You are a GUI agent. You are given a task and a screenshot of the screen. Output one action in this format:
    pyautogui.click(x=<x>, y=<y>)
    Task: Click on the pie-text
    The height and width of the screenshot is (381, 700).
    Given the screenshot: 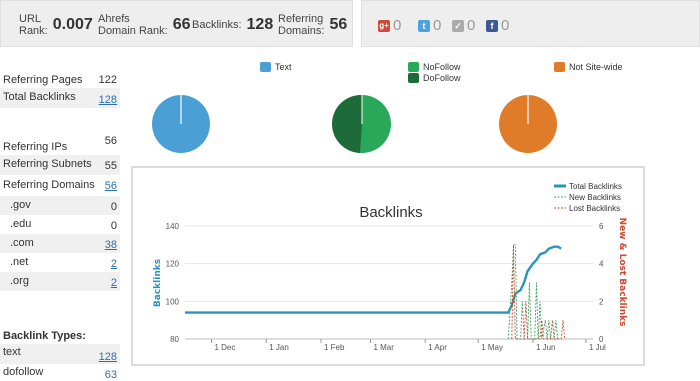 What is the action you would take?
    pyautogui.click(x=181, y=124)
    